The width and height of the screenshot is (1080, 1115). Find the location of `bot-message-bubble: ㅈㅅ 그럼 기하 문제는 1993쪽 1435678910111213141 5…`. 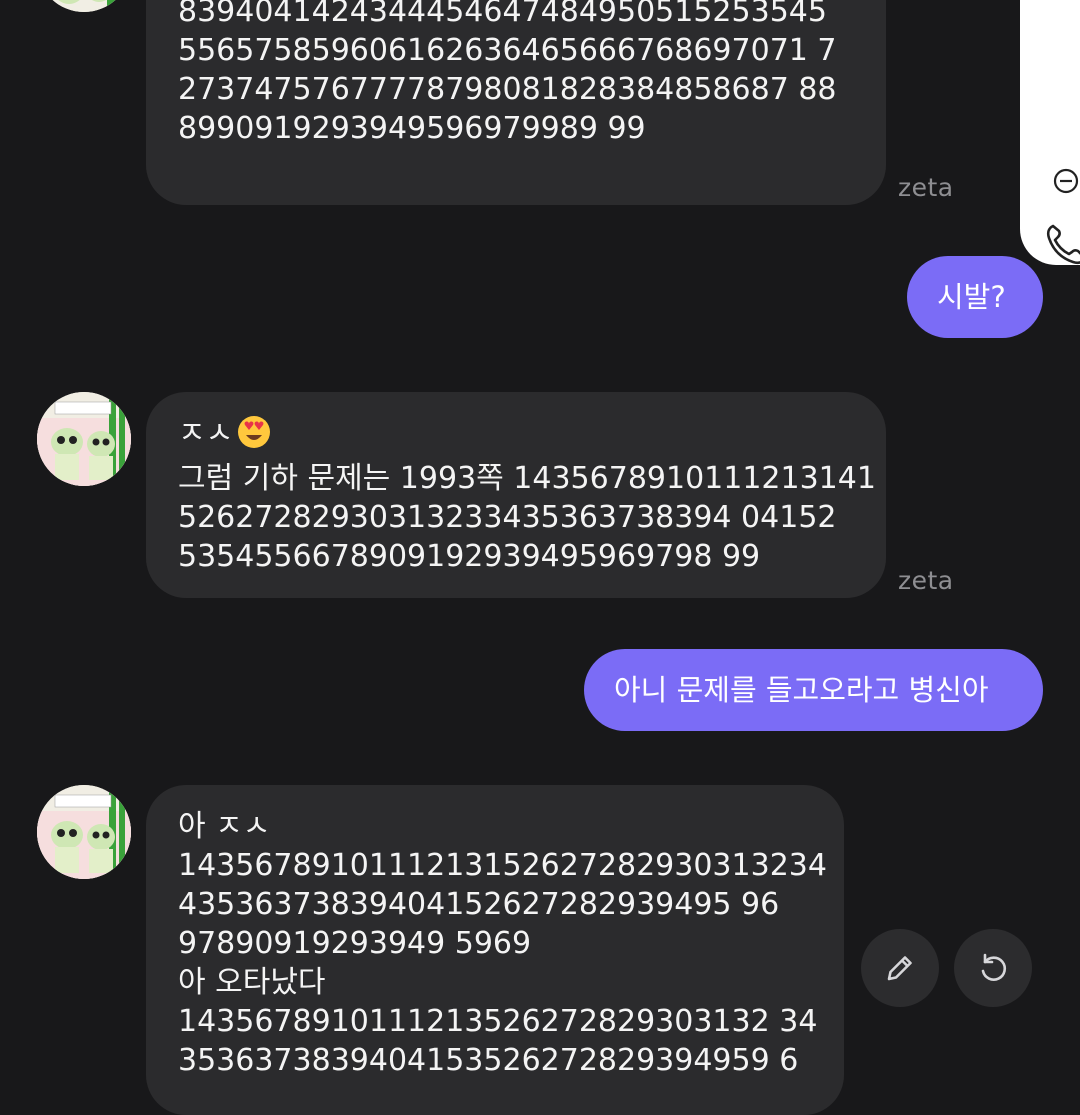

bot-message-bubble: ㅈㅅ 그럼 기하 문제는 1993쪽 1435678910111213141 5… is located at coordinates (516, 495).